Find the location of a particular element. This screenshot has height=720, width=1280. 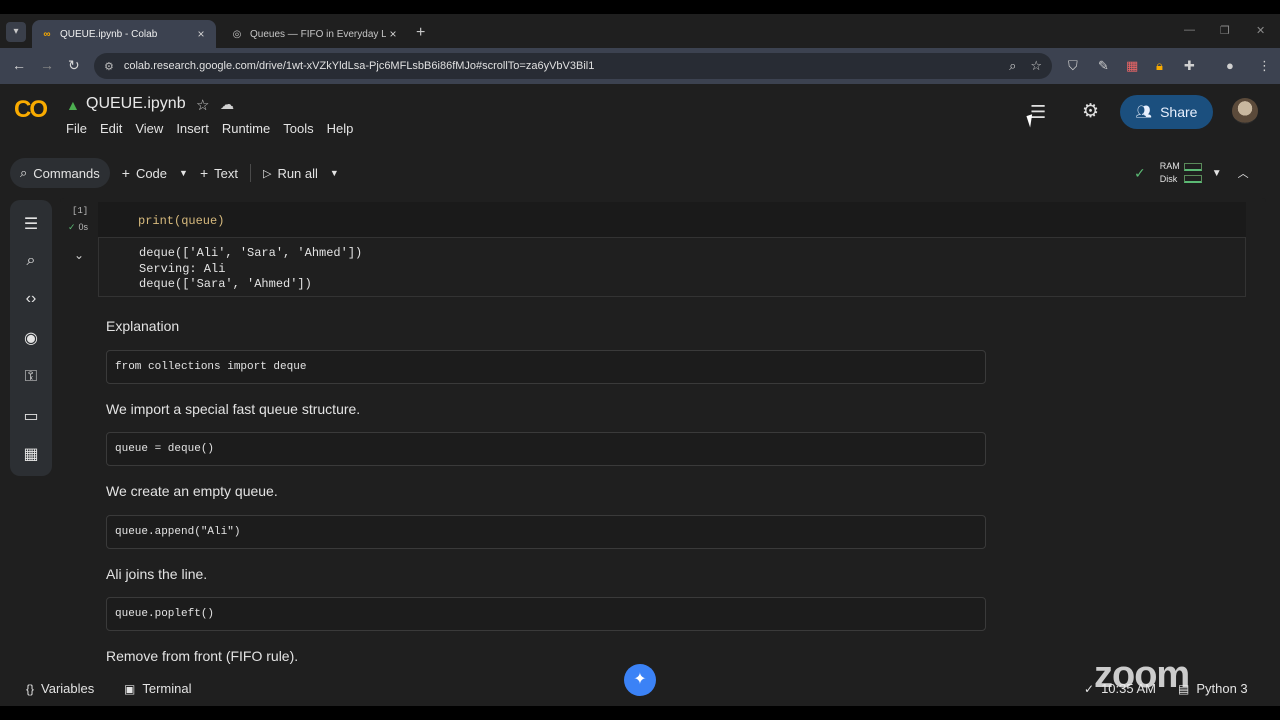

puzzle-icon: ✚ is located at coordinates (1189, 66).